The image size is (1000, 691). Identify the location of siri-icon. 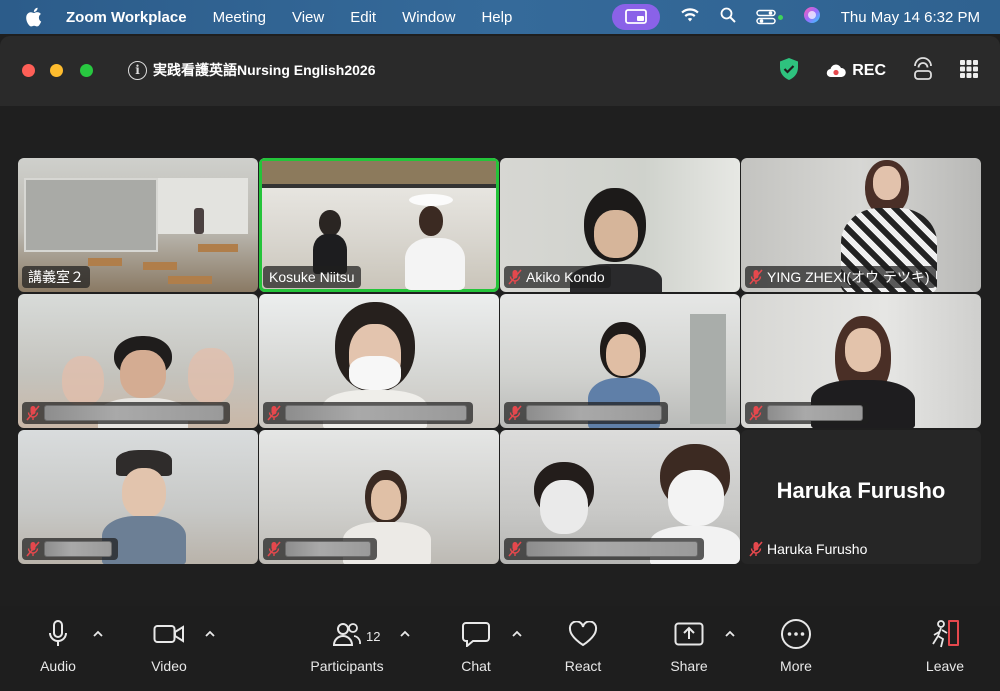
(812, 17).